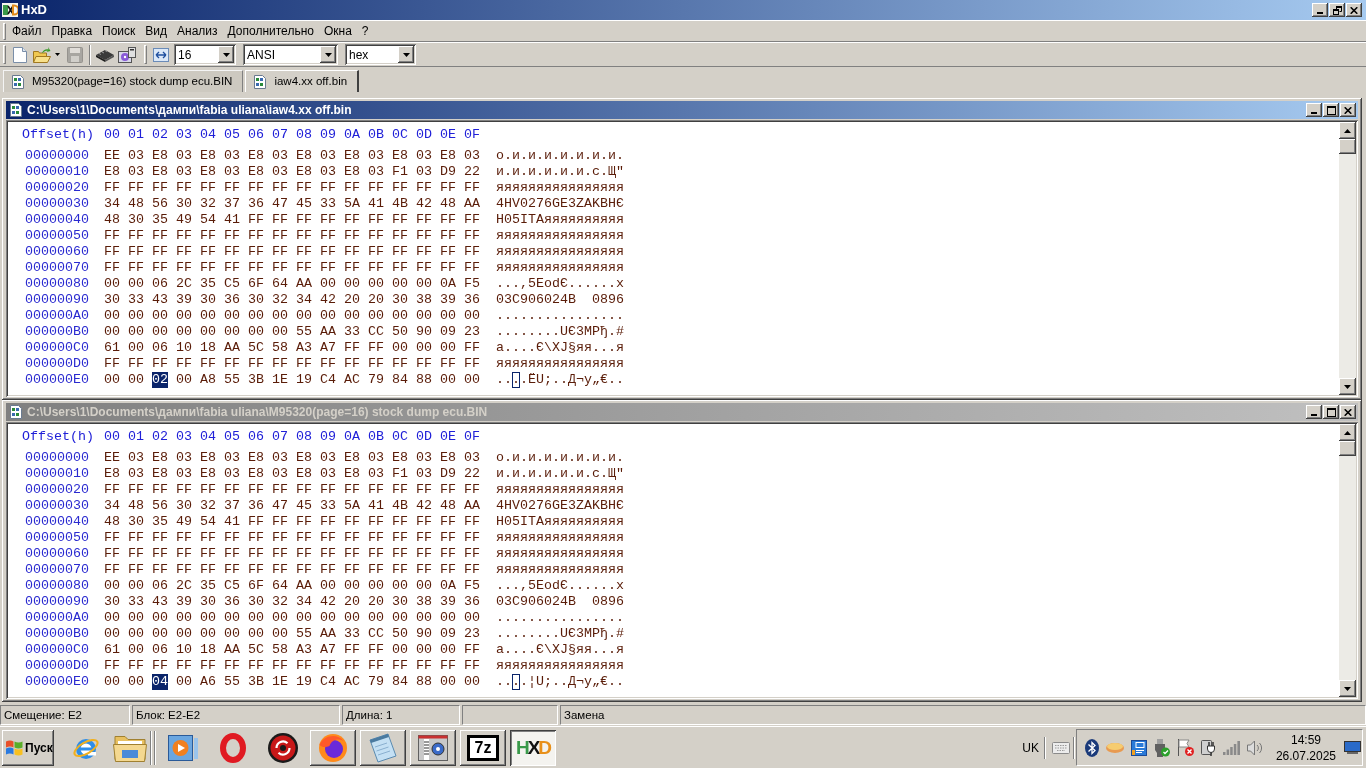 Image resolution: width=1366 pixels, height=768 pixels. I want to click on language-indicator: UK, so click(1030, 747).